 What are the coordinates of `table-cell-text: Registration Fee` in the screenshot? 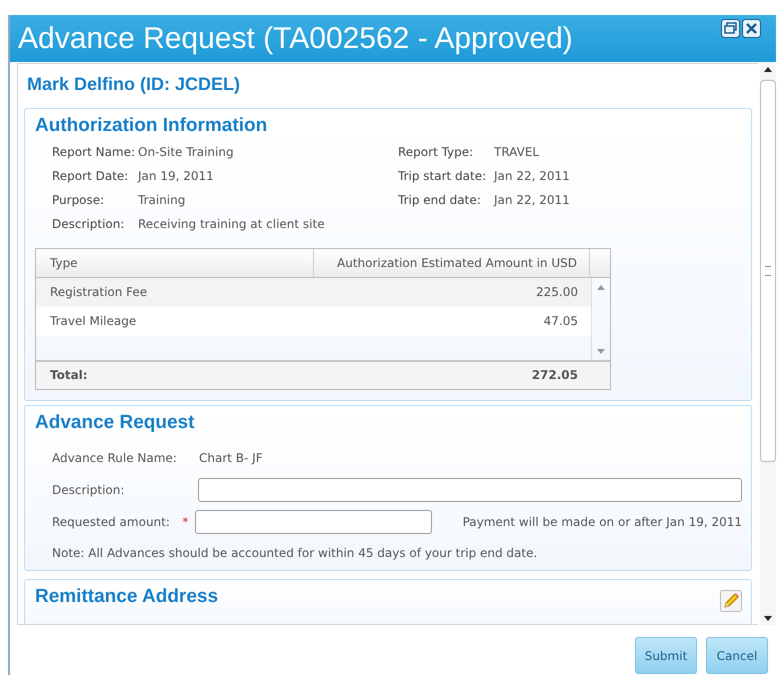 It's located at (98, 292).